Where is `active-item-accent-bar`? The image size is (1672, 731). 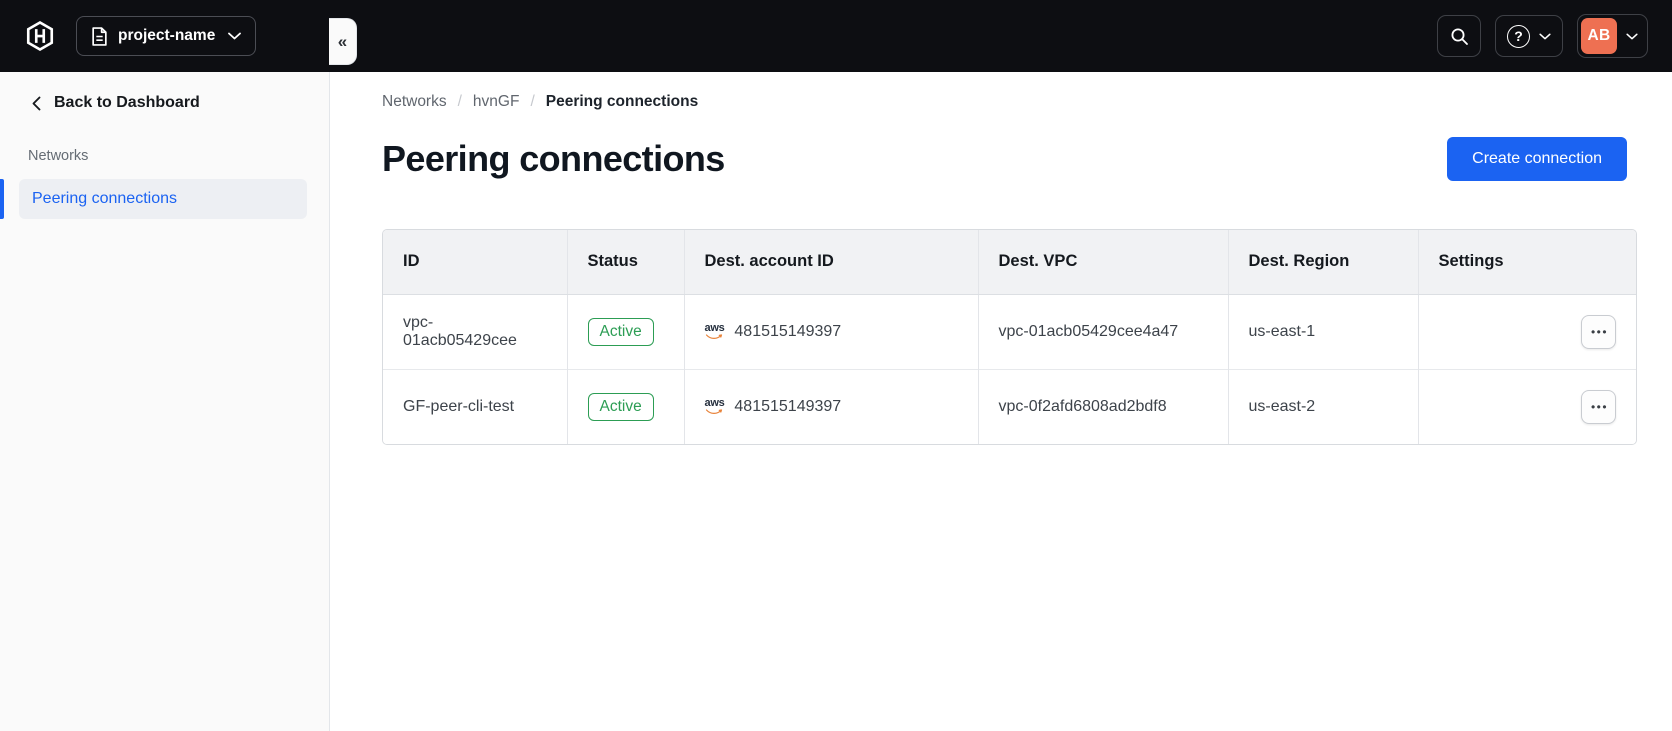
active-item-accent-bar is located at coordinates (2, 199).